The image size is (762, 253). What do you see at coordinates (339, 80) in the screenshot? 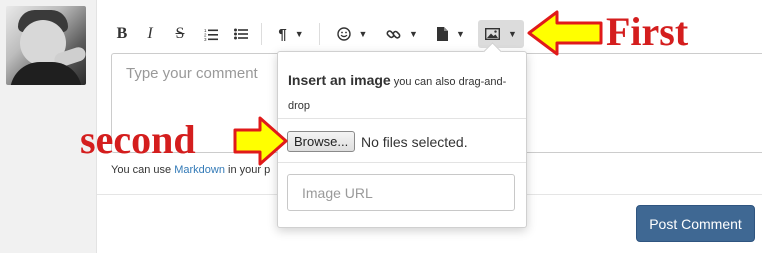
I see `popup-title: Insert an image` at bounding box center [339, 80].